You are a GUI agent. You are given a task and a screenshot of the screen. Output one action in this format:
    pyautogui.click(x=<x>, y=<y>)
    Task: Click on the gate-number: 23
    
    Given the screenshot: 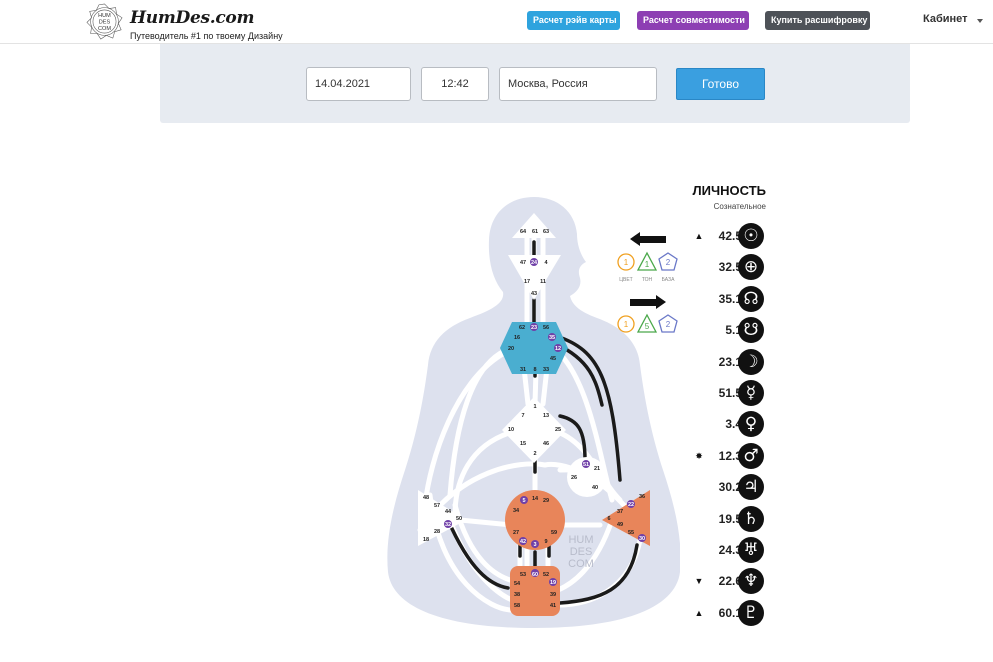 What is the action you would take?
    pyautogui.click(x=534, y=328)
    